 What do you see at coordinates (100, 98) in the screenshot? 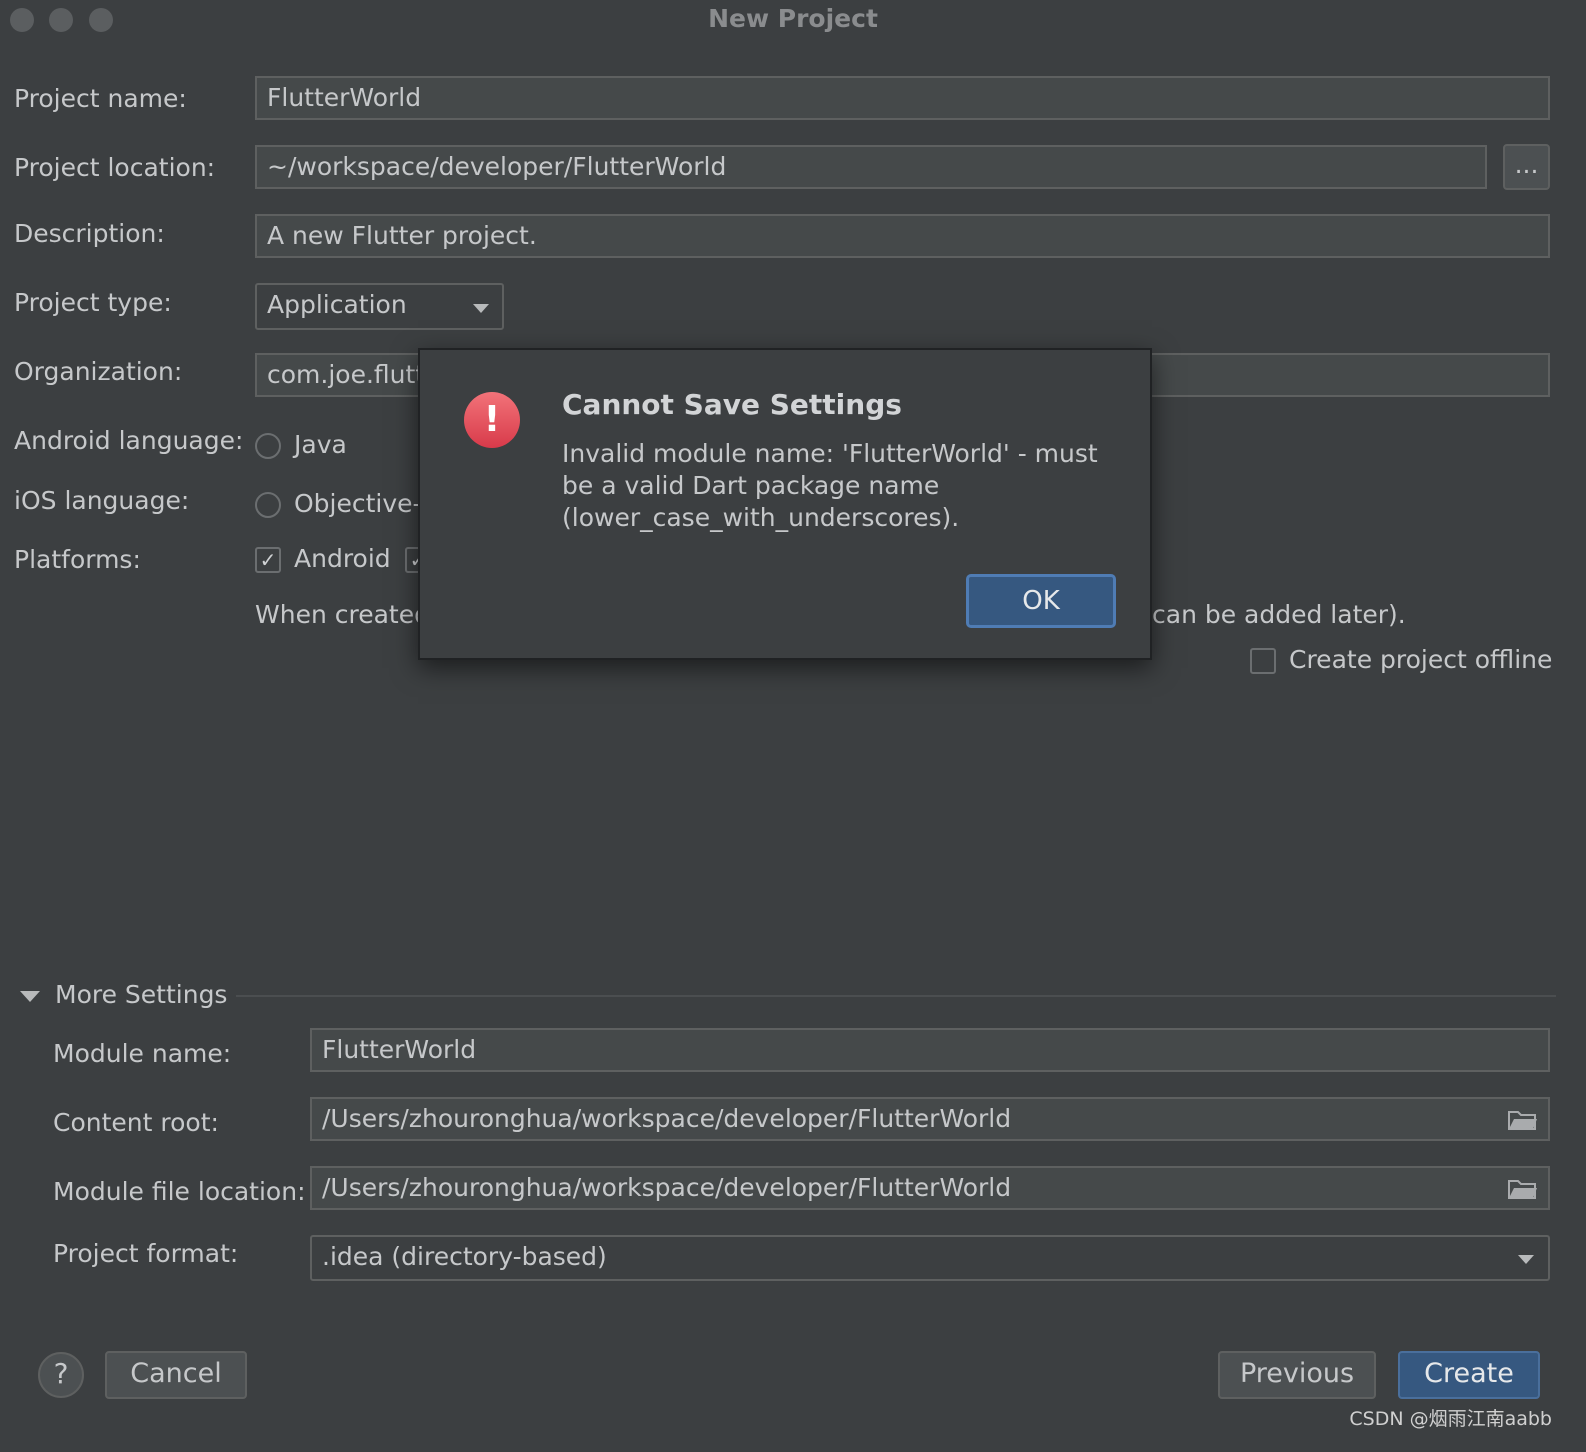
I see `project-name-label: Project name:` at bounding box center [100, 98].